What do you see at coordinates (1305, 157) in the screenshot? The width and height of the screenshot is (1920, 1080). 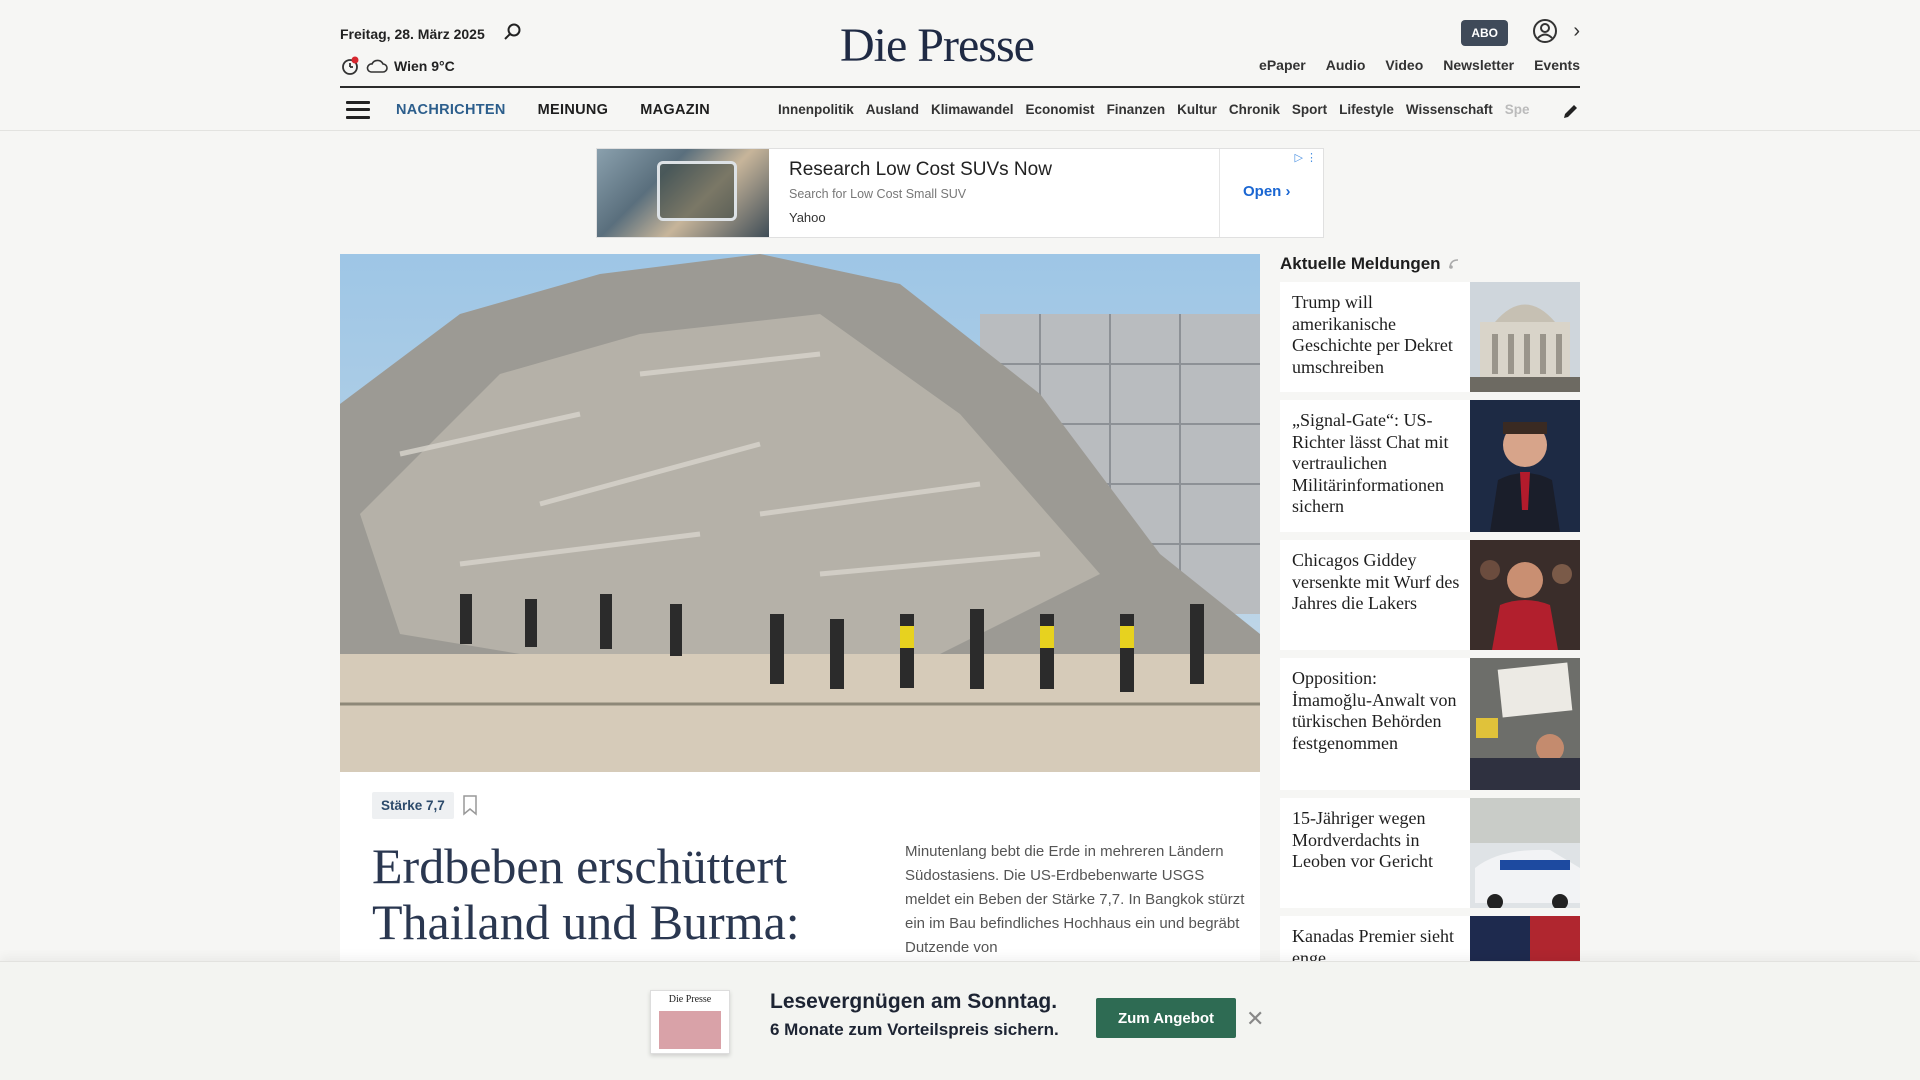 I see `adchoices-icon: ▷ ⋮` at bounding box center [1305, 157].